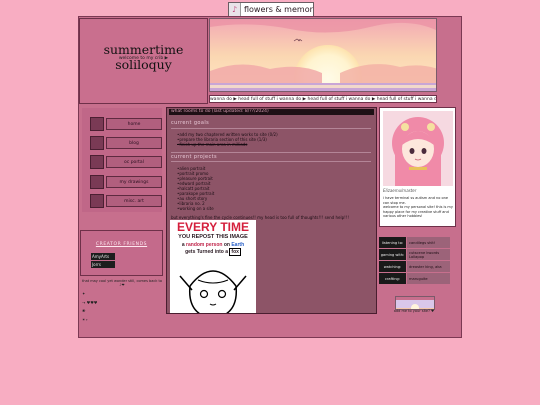 The height and width of the screenshot is (405, 540). What do you see at coordinates (121, 253) in the screenshot?
I see `creator-friends-box: CREATOR FRIENDS AmyArts Jorrs` at bounding box center [121, 253].